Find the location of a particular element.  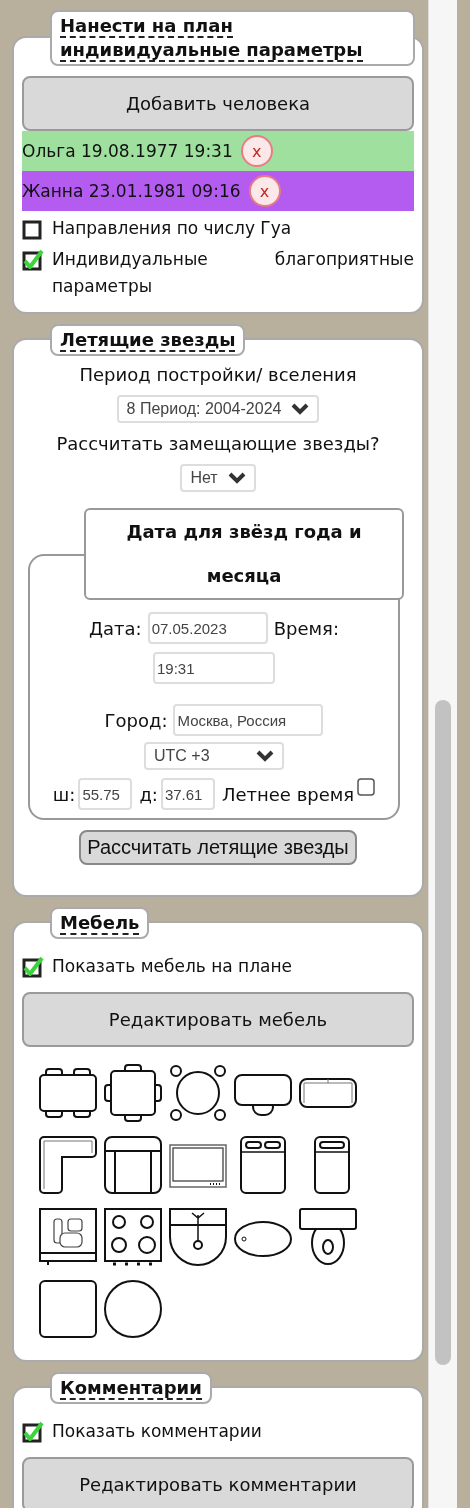

corner-sofa-icon is located at coordinates (68, 1165).